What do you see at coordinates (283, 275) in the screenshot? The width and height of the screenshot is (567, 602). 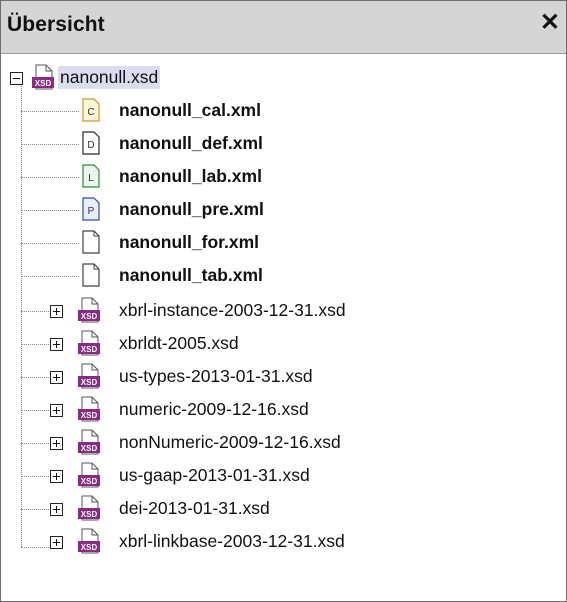 I see `tree-row-child: nanonull_tab.xml` at bounding box center [283, 275].